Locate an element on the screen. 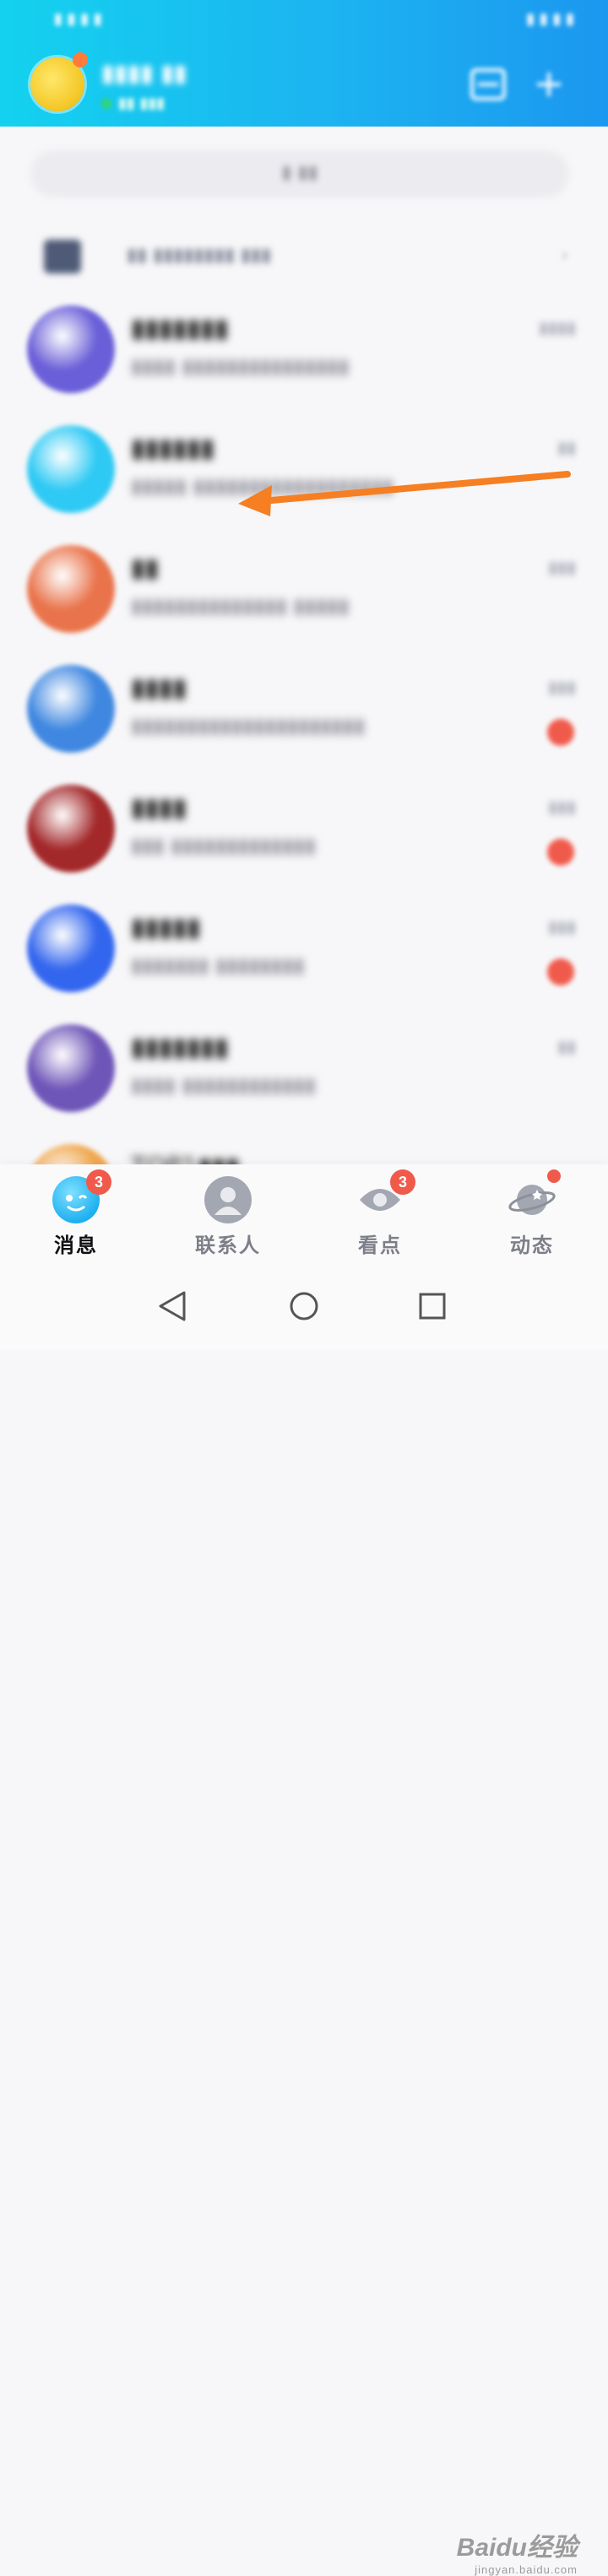 The height and width of the screenshot is (2576, 608). eye-icon: 3 is located at coordinates (385, 1196).